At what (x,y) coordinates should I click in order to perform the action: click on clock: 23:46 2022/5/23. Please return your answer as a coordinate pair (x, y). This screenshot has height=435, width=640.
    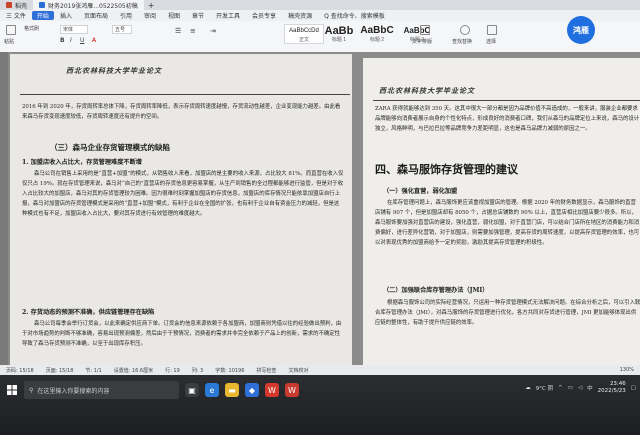
    Looking at the image, I should click on (612, 388).